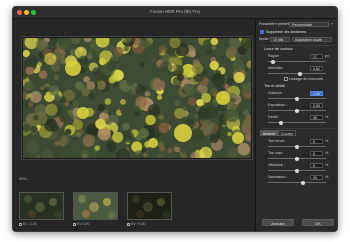 This screenshot has width=350, height=242. Describe the element at coordinates (83, 224) in the screenshot. I see `thumbnail-2-label: EV 0,00` at that location.